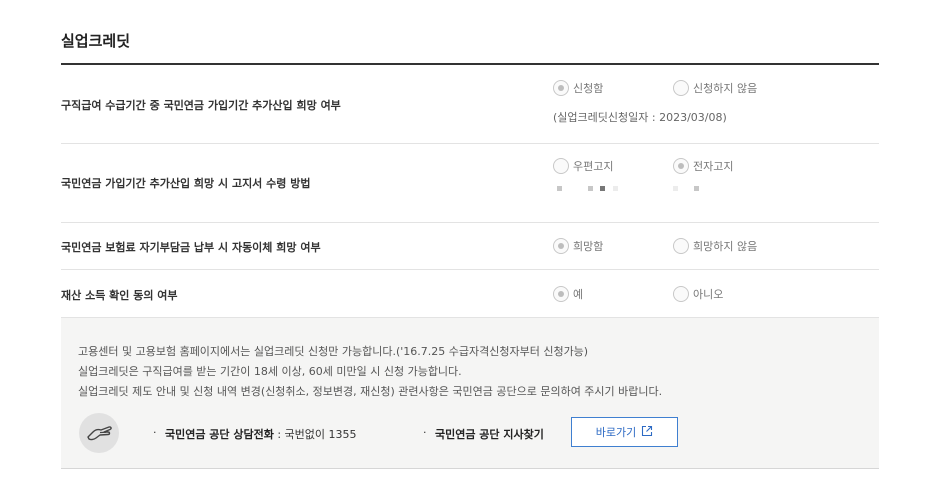 This screenshot has height=491, width=925. I want to click on radio-label: 아니오, so click(708, 294).